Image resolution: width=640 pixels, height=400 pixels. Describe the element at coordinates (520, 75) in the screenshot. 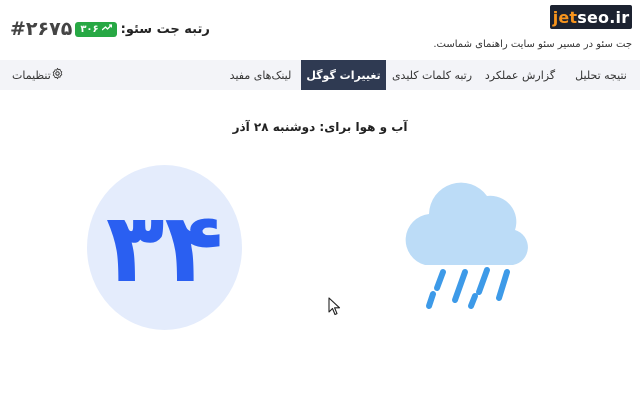

I see `tab-performance-report: گزارش عملکرد` at that location.